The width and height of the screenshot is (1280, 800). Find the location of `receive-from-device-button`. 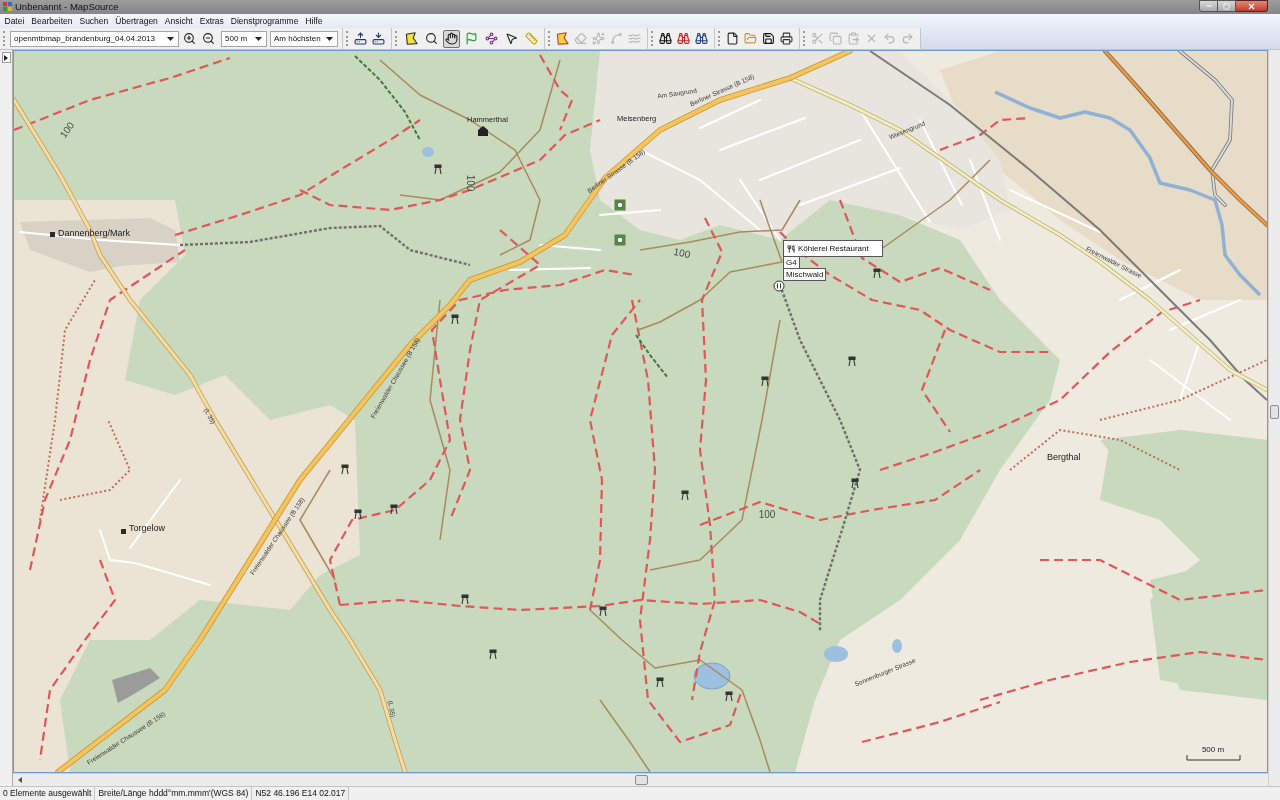

receive-from-device-button is located at coordinates (378, 38).